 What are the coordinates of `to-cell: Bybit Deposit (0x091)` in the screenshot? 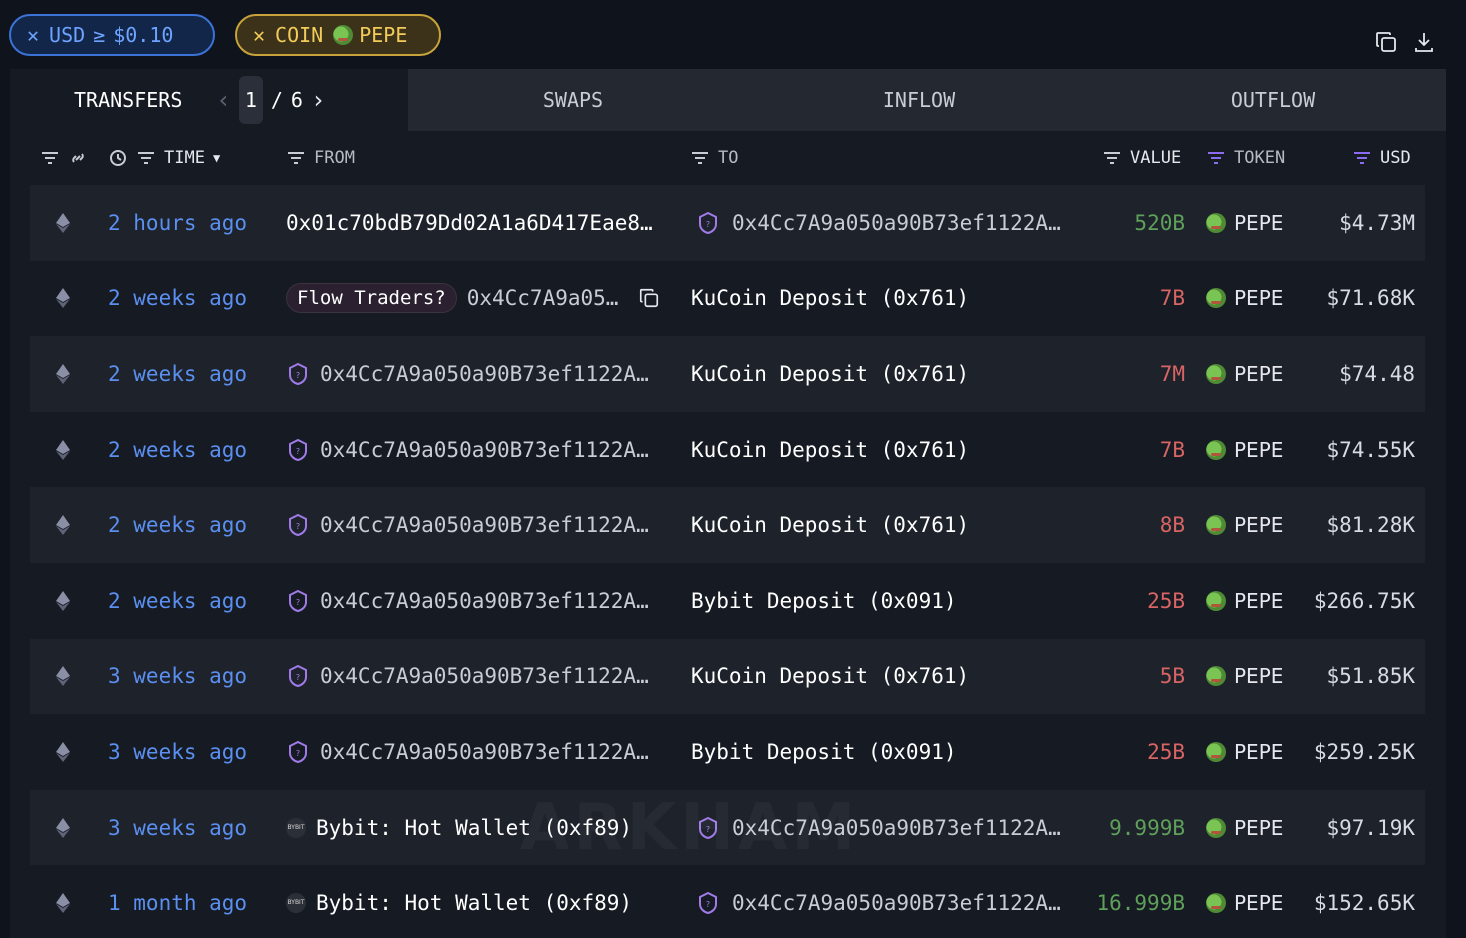 It's located at (824, 752).